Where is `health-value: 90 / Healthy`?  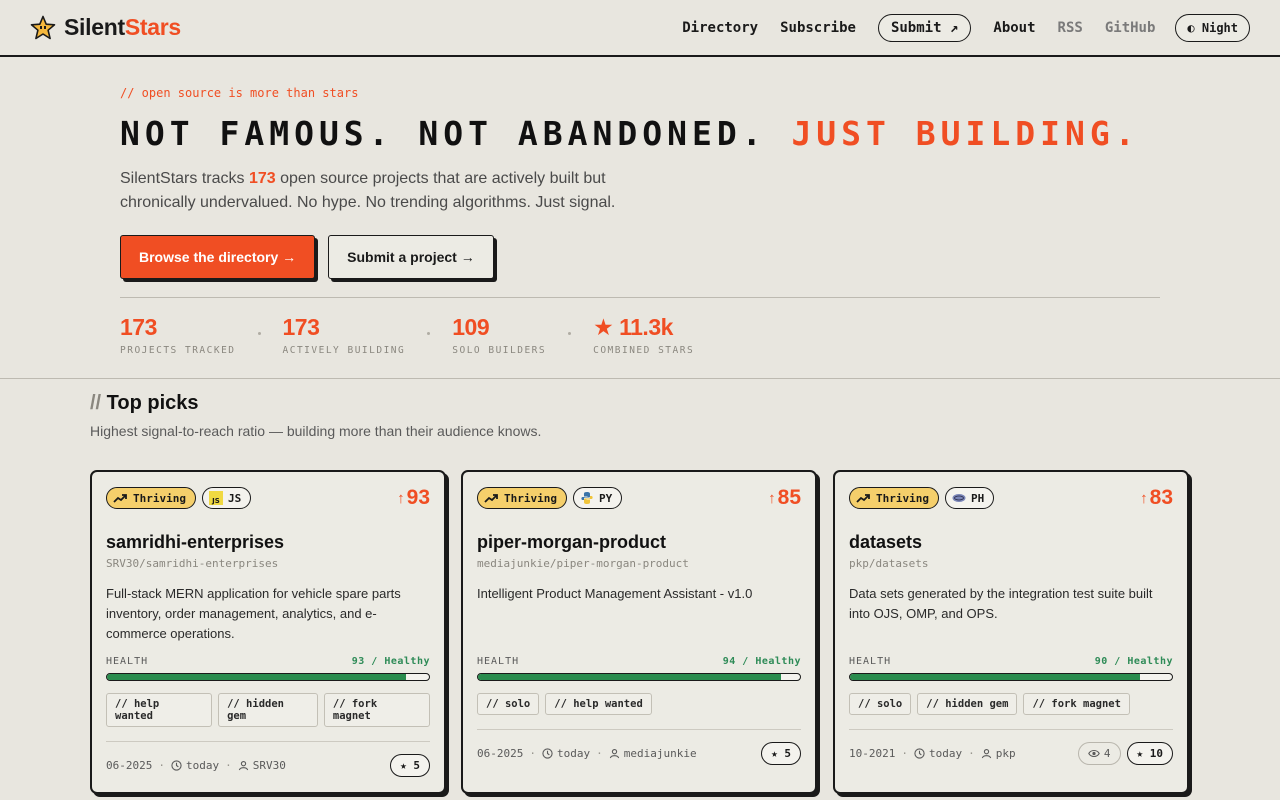
health-value: 90 / Healthy is located at coordinates (1133, 661).